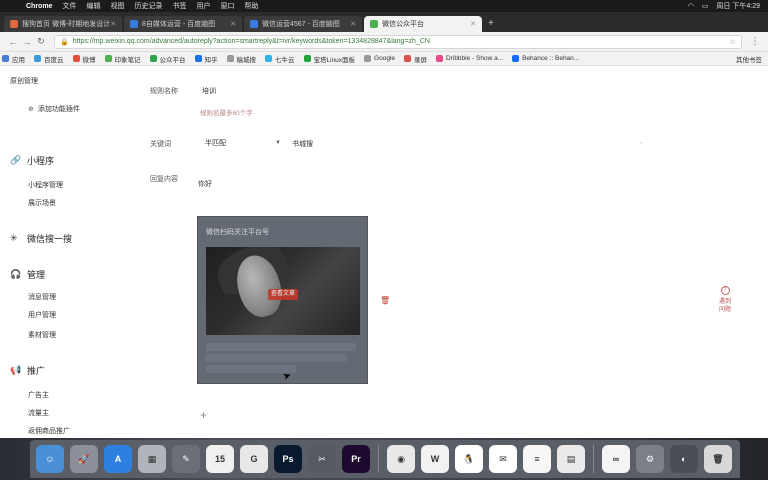  Describe the element at coordinates (251, 6) in the screenshot. I see `menu-help: 帮助` at that location.